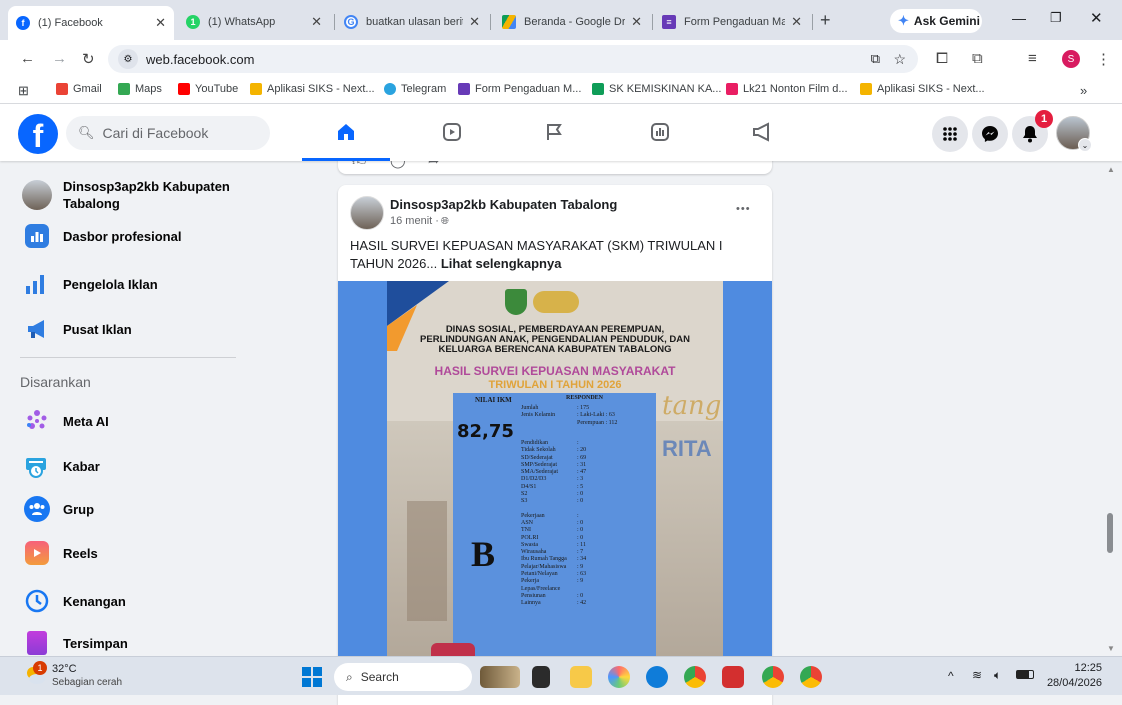  Describe the element at coordinates (254, 22) in the screenshot. I see `tab-whatsapp: 1 (1) WhatsApp ✕` at that location.